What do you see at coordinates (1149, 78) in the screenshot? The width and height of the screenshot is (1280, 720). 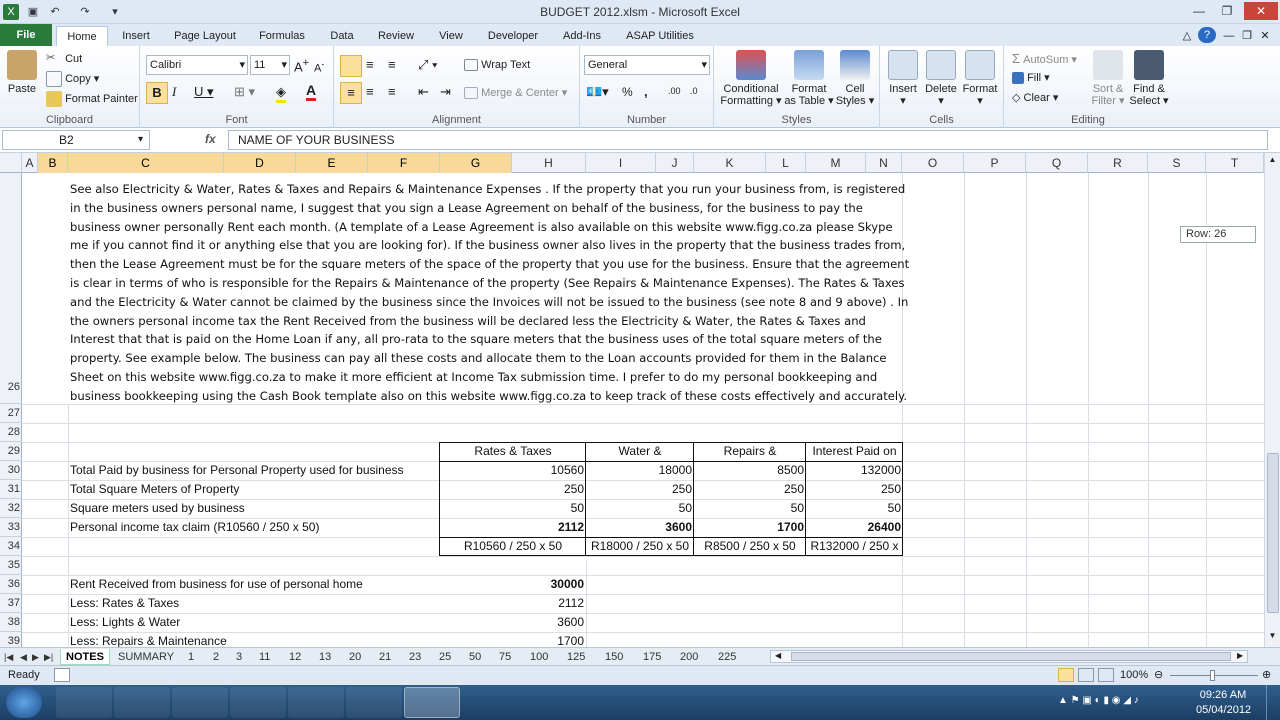 I see `find-select-button: Find & Select ▾` at bounding box center [1149, 78].